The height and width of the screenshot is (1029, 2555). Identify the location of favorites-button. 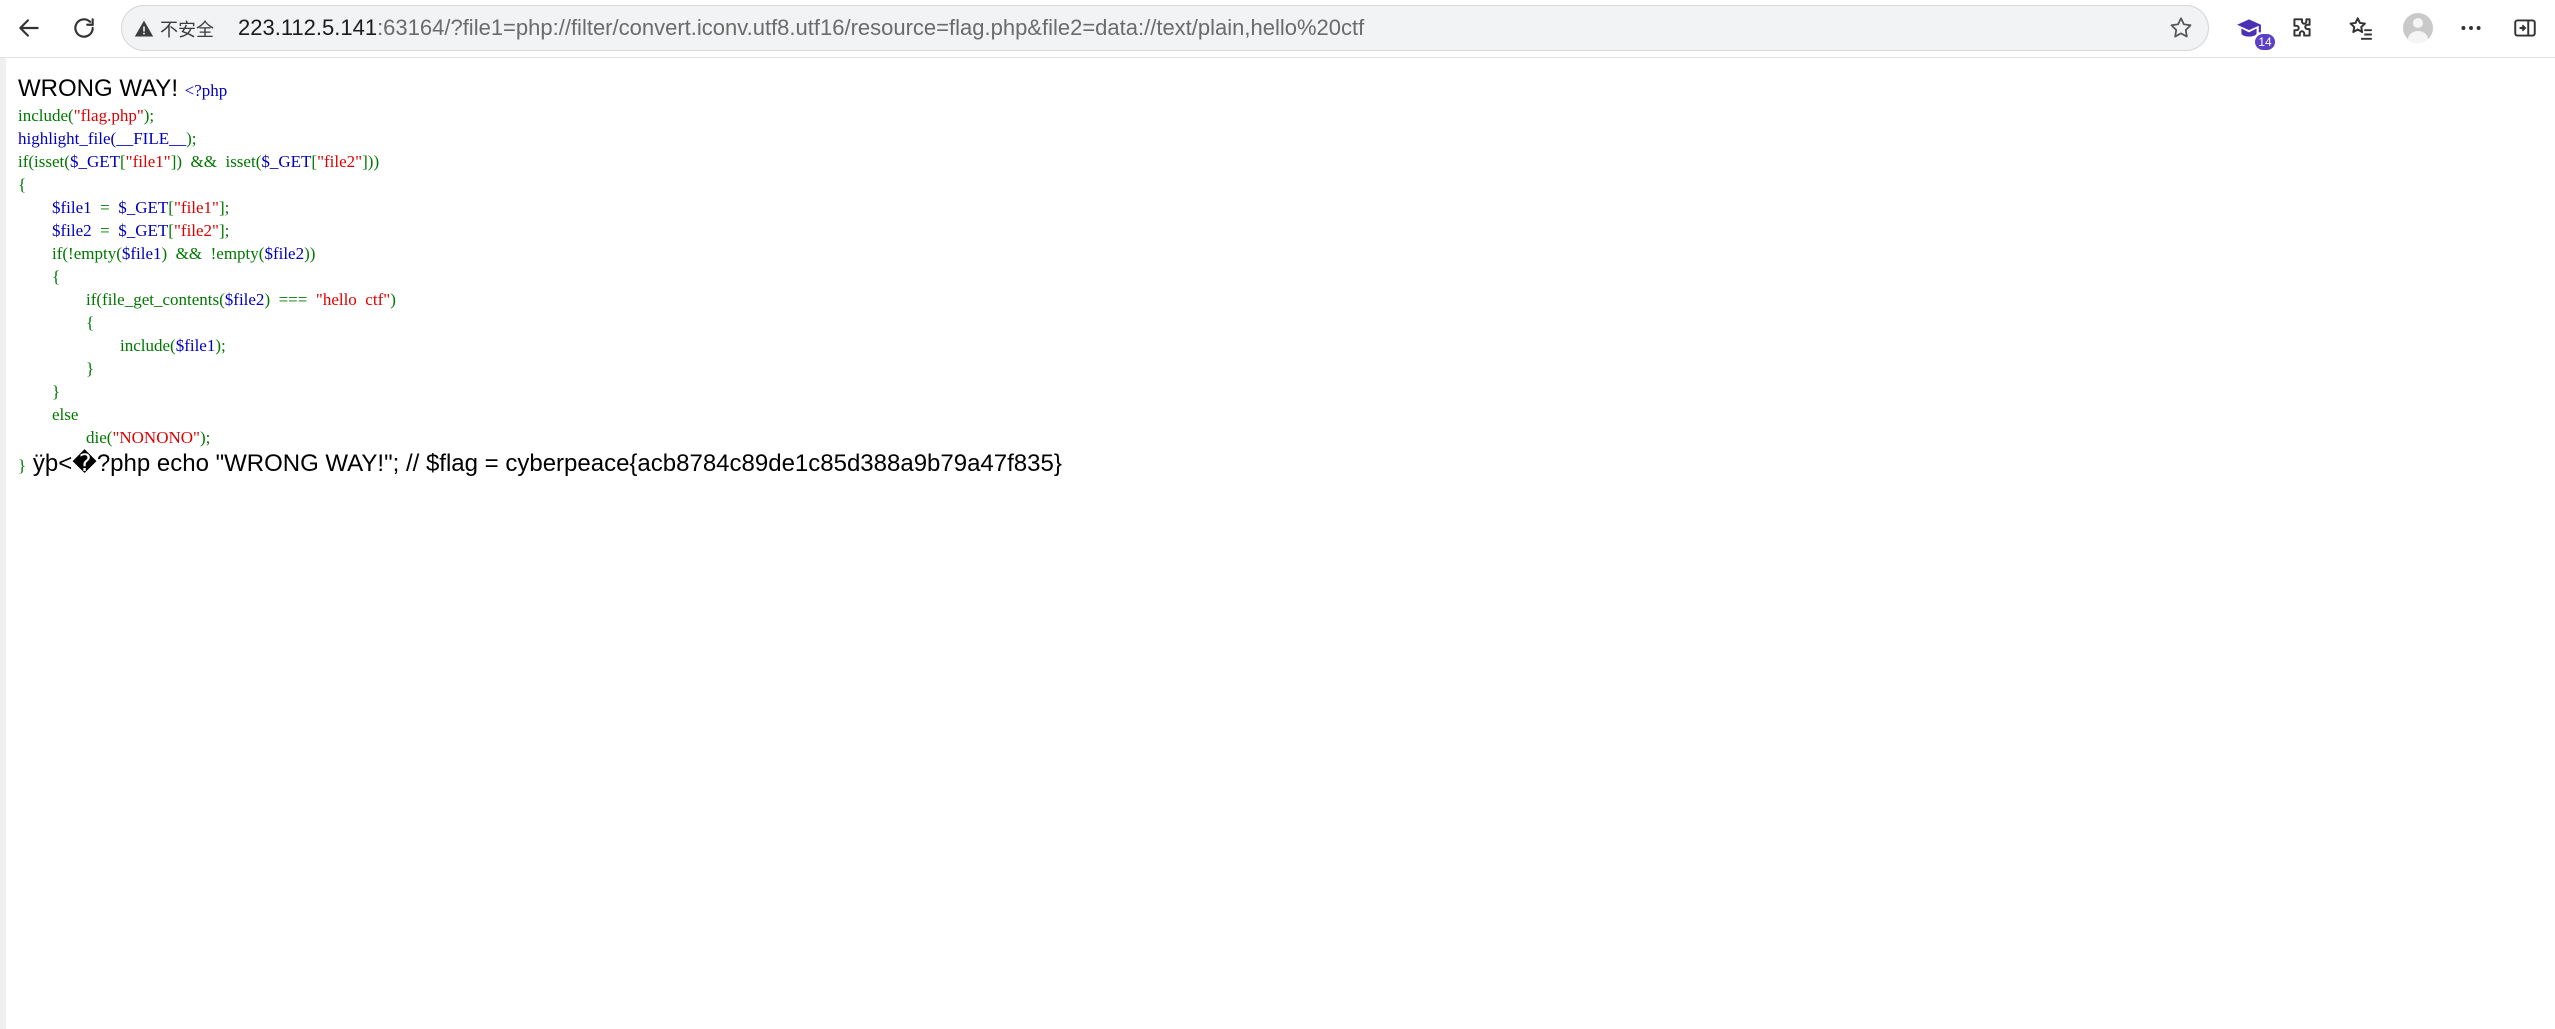
(2361, 28).